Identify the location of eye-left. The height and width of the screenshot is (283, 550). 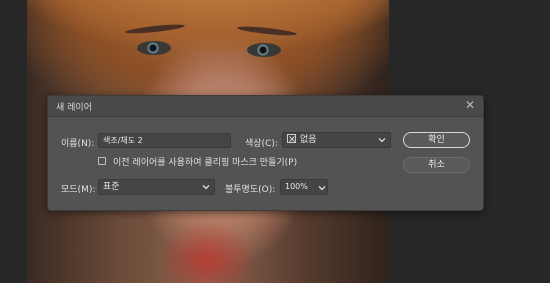
(154, 48).